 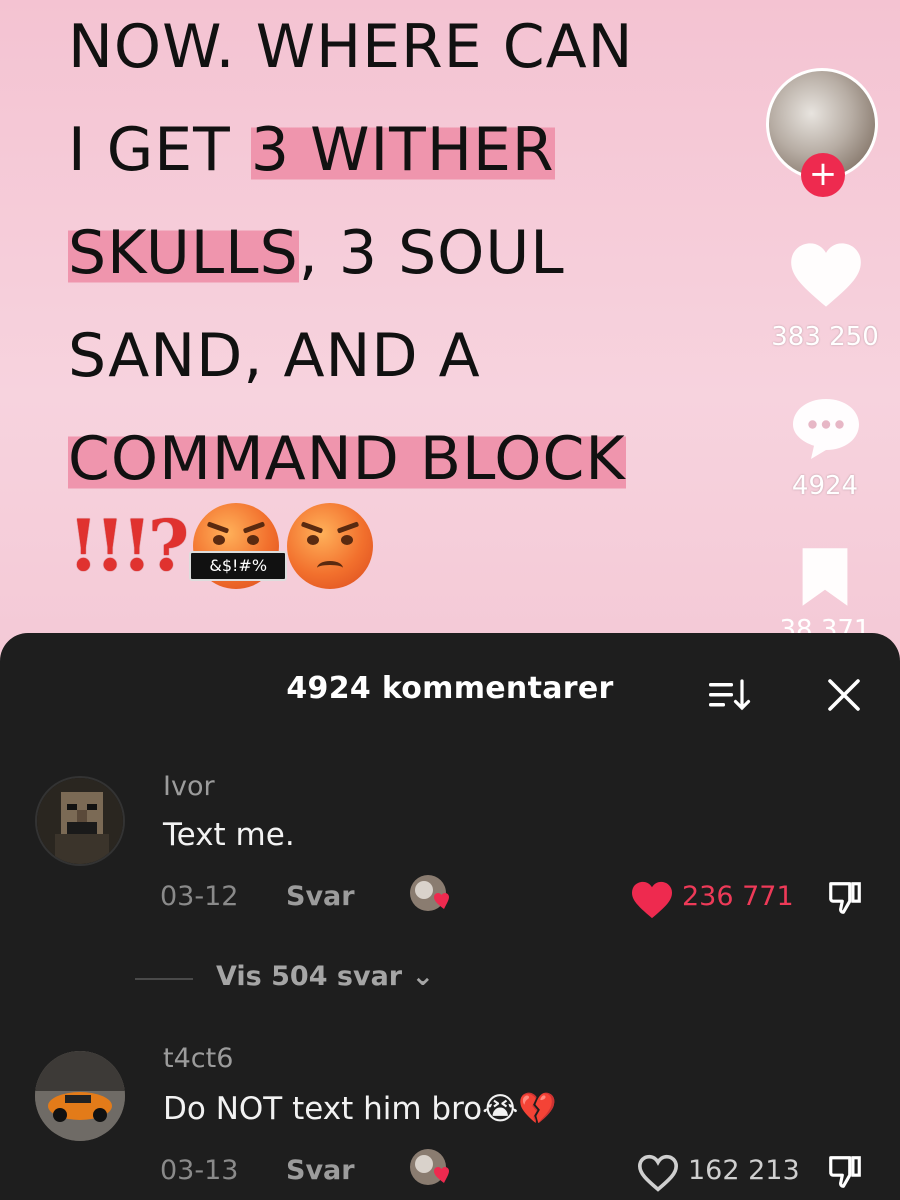 What do you see at coordinates (360, 1109) in the screenshot?
I see `comment-text: Do NOT text him bro😭💔` at bounding box center [360, 1109].